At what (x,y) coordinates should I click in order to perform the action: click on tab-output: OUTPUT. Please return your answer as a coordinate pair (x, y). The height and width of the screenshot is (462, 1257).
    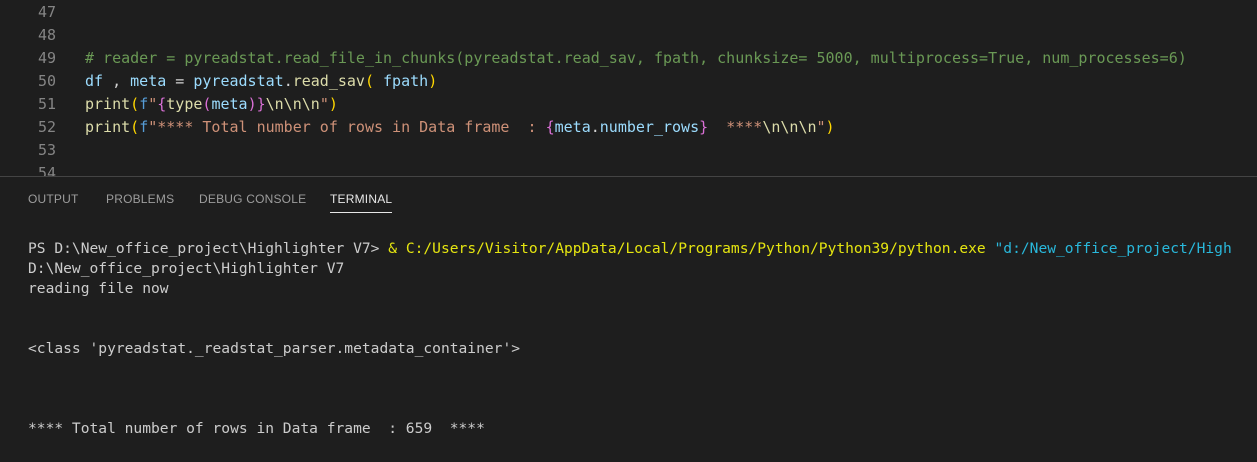
    Looking at the image, I should click on (53, 199).